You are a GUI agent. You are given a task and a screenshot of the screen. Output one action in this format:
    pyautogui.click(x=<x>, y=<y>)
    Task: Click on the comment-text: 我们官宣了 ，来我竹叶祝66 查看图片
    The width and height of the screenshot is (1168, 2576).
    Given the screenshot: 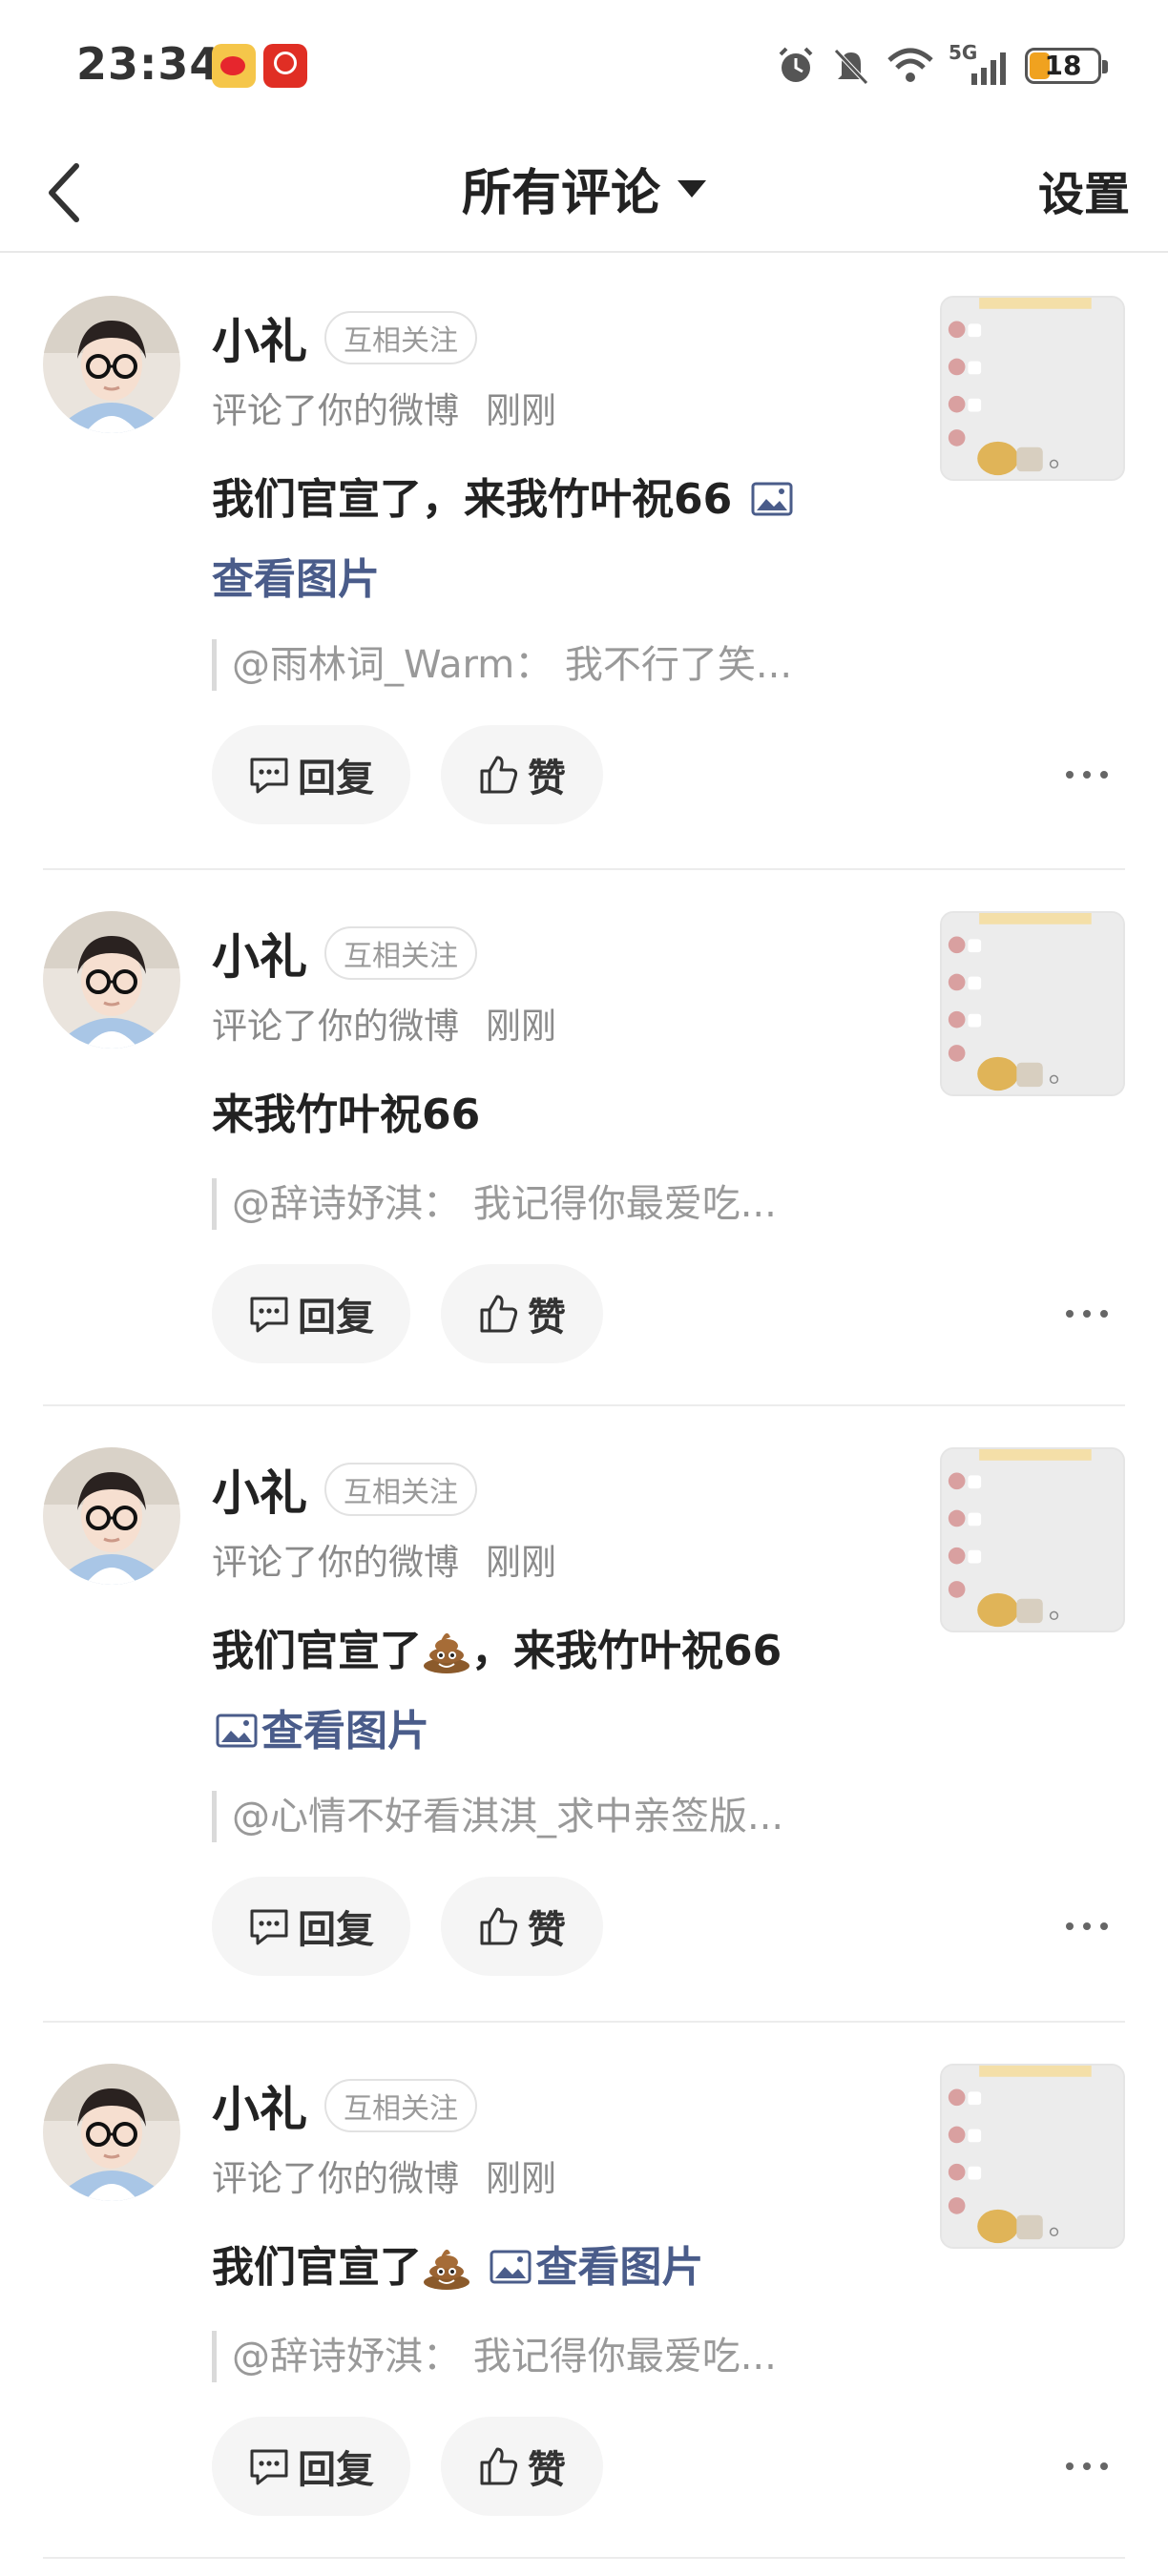 What is the action you would take?
    pyautogui.click(x=546, y=1691)
    